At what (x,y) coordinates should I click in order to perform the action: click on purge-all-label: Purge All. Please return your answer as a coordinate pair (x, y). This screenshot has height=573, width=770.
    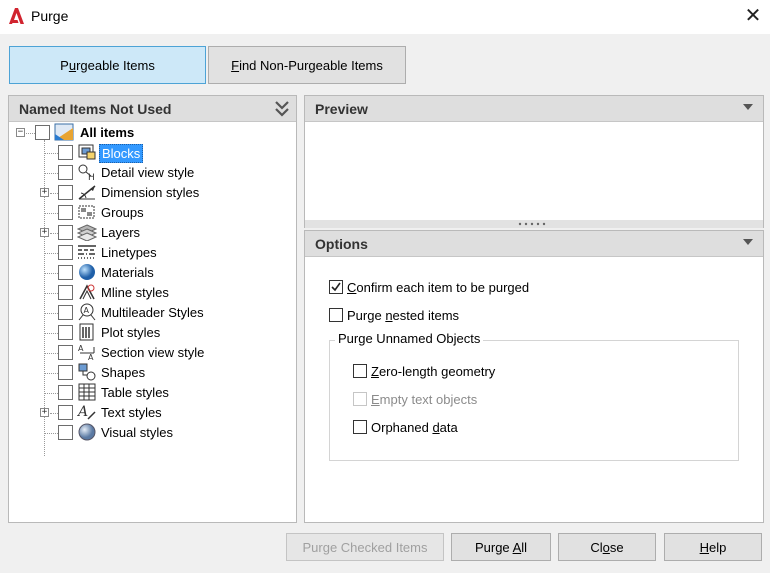
    Looking at the image, I should click on (501, 547).